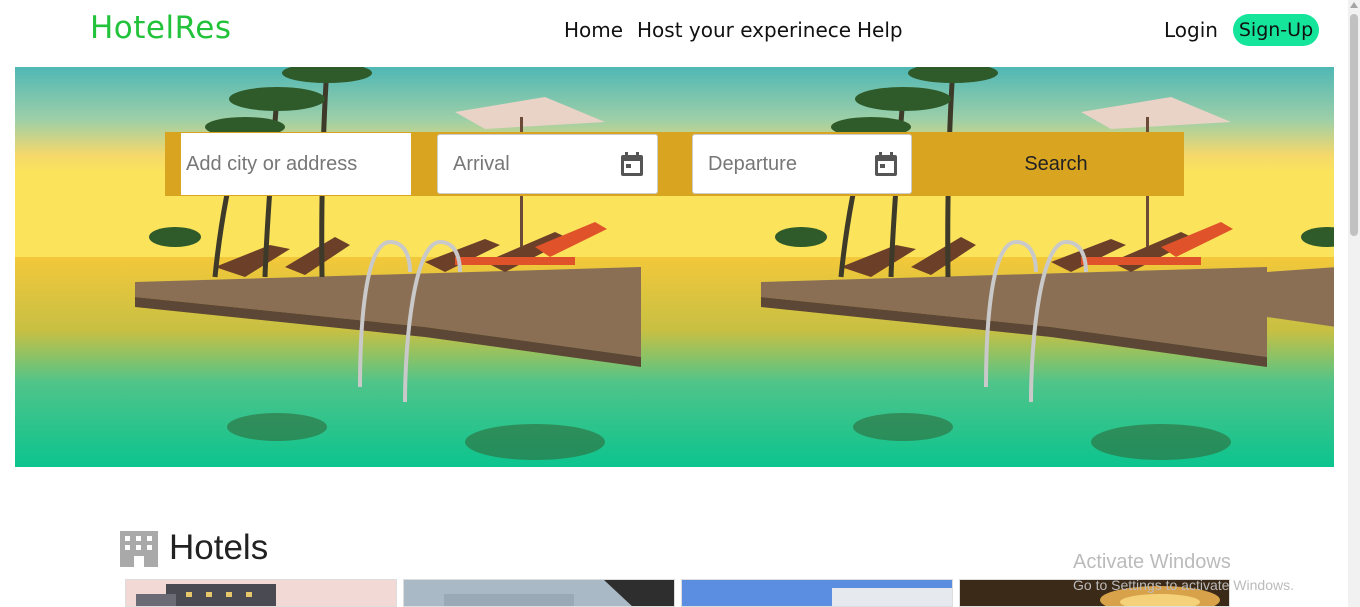  I want to click on section-title: Hotels, so click(219, 547).